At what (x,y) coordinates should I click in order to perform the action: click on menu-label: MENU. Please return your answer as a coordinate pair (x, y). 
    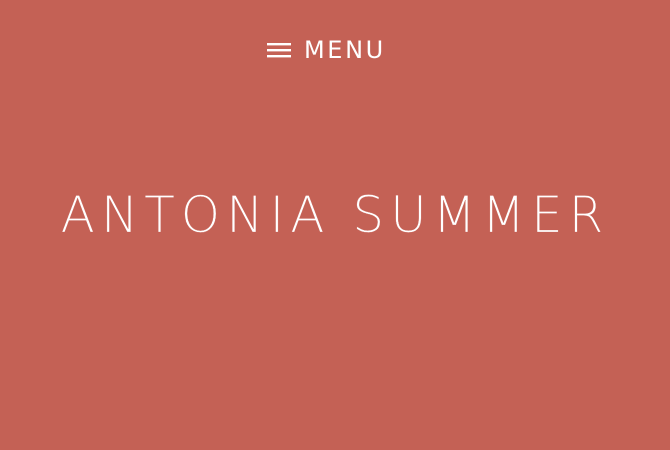
    Looking at the image, I should click on (345, 50).